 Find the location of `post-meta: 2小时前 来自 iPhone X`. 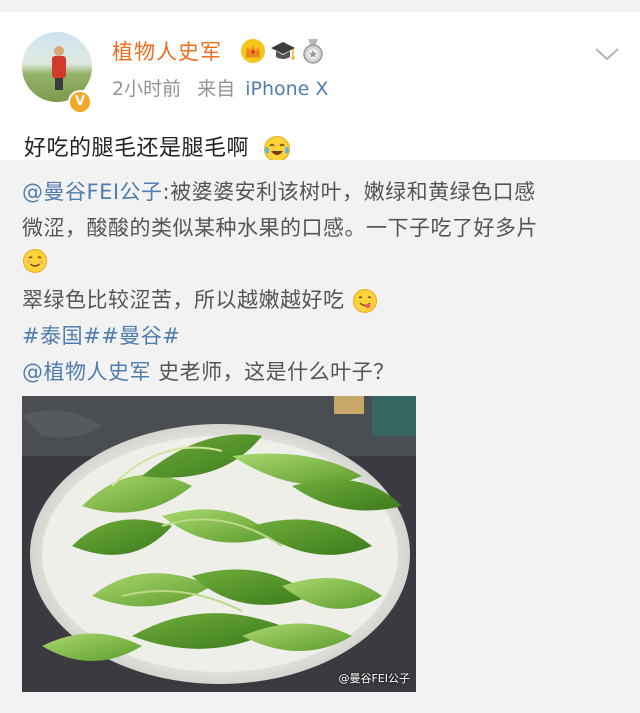

post-meta: 2小时前 来自 iPhone X is located at coordinates (220, 87).